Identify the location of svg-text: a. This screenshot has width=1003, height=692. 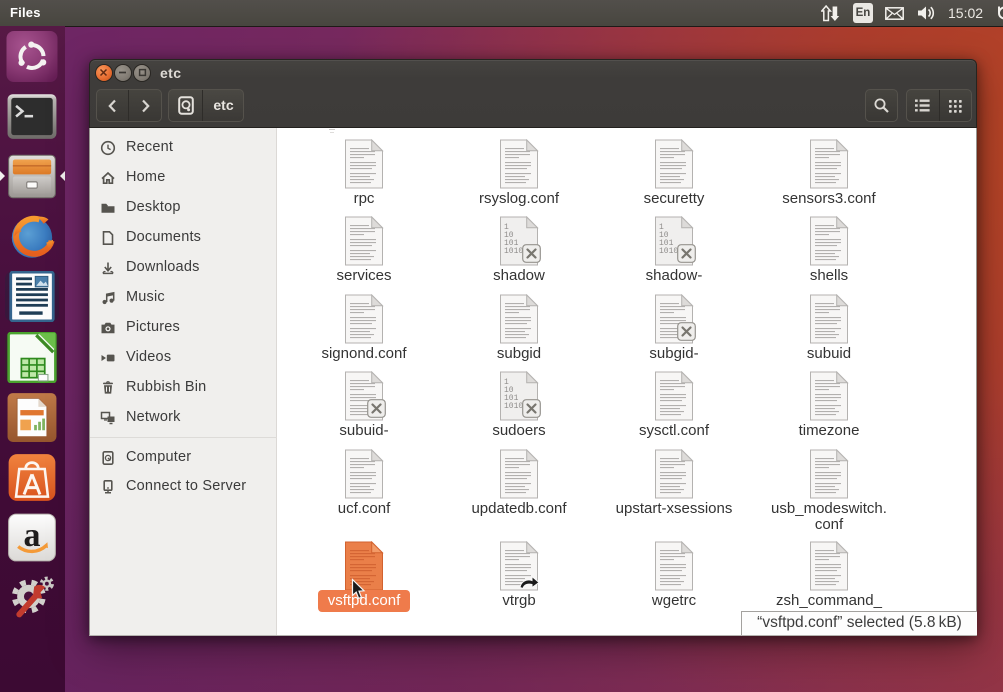
(32, 535).